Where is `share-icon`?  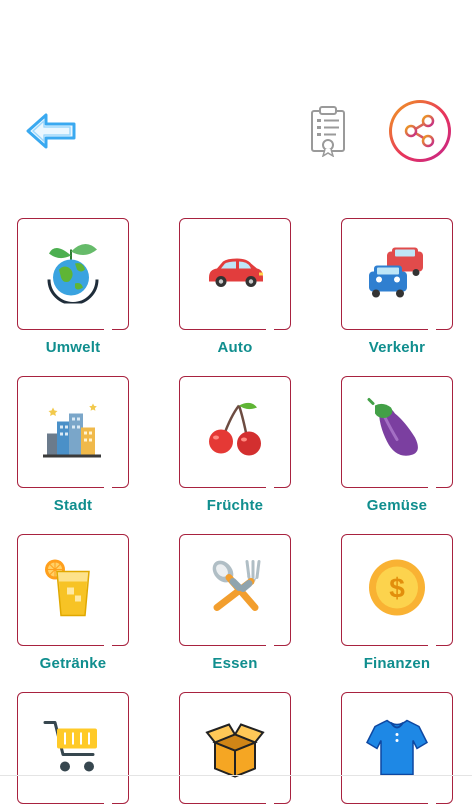 share-icon is located at coordinates (419, 131).